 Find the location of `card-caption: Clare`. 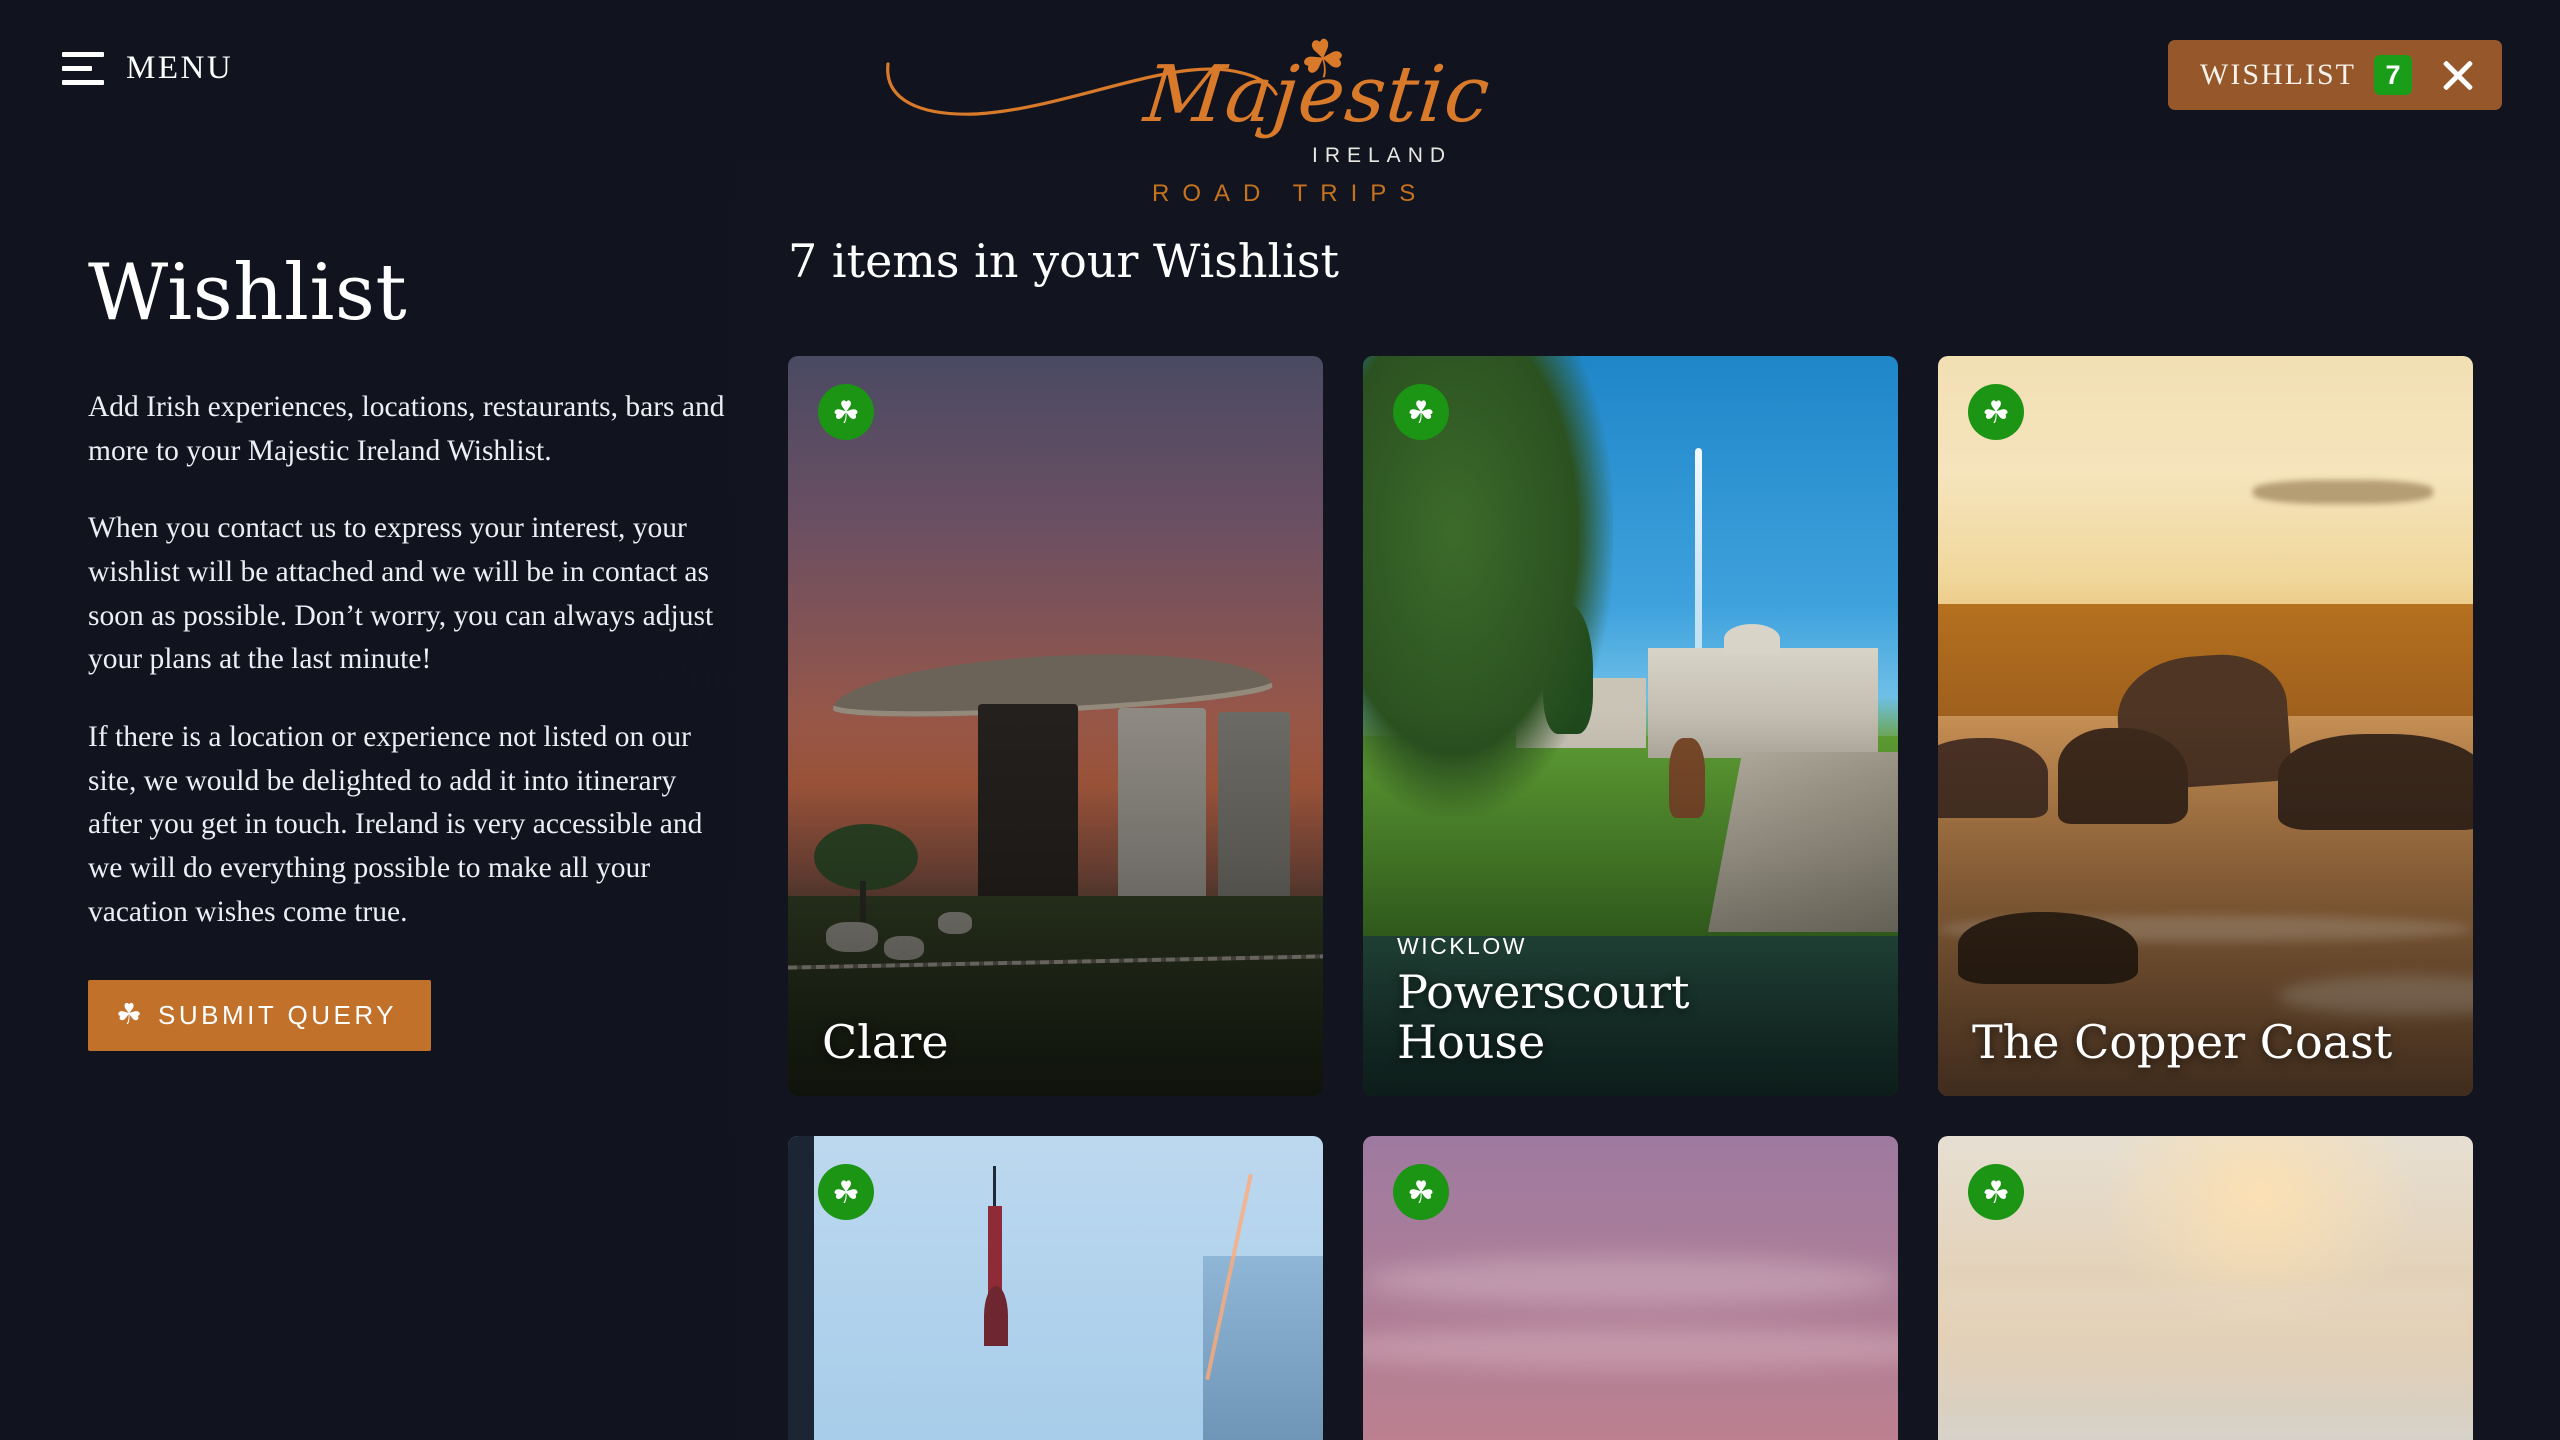

card-caption: Clare is located at coordinates (885, 1039).